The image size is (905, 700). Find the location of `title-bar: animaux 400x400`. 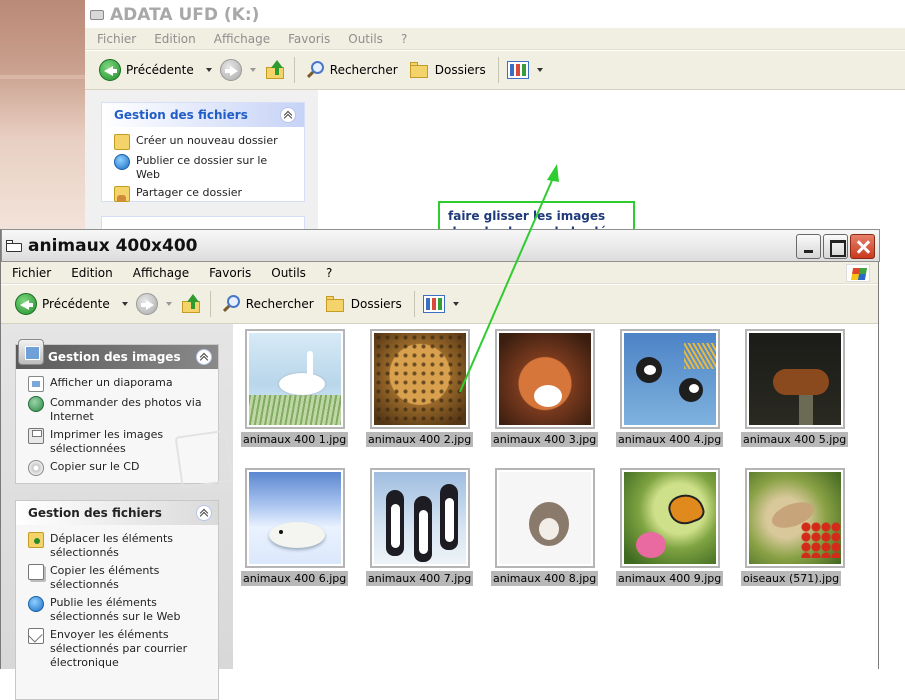

title-bar: animaux 400x400 is located at coordinates (440, 245).